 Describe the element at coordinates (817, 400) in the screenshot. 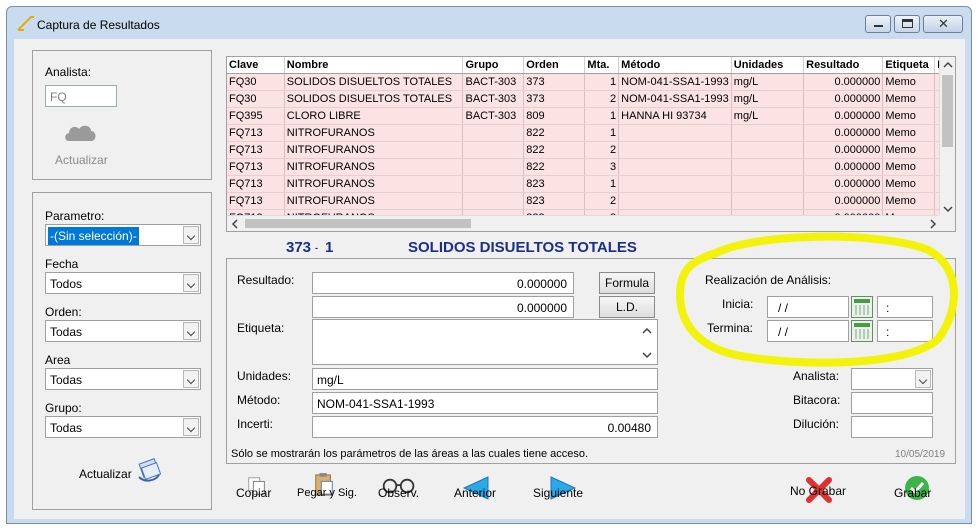

I see `bitacora-label: Bitacora:` at that location.